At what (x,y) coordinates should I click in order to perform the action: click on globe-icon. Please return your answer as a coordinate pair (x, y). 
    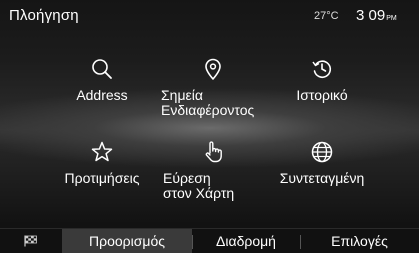
    Looking at the image, I should click on (322, 152).